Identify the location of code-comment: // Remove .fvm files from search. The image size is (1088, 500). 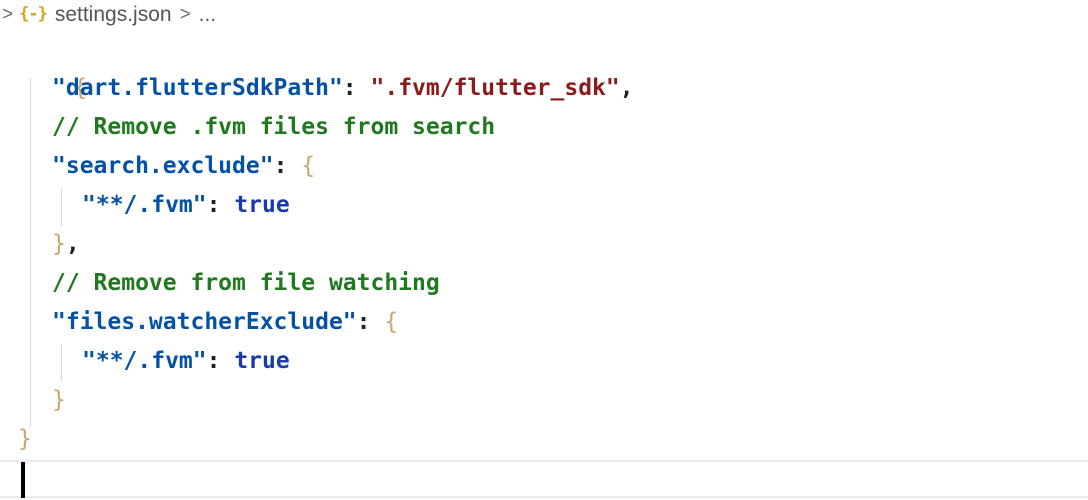
(274, 127).